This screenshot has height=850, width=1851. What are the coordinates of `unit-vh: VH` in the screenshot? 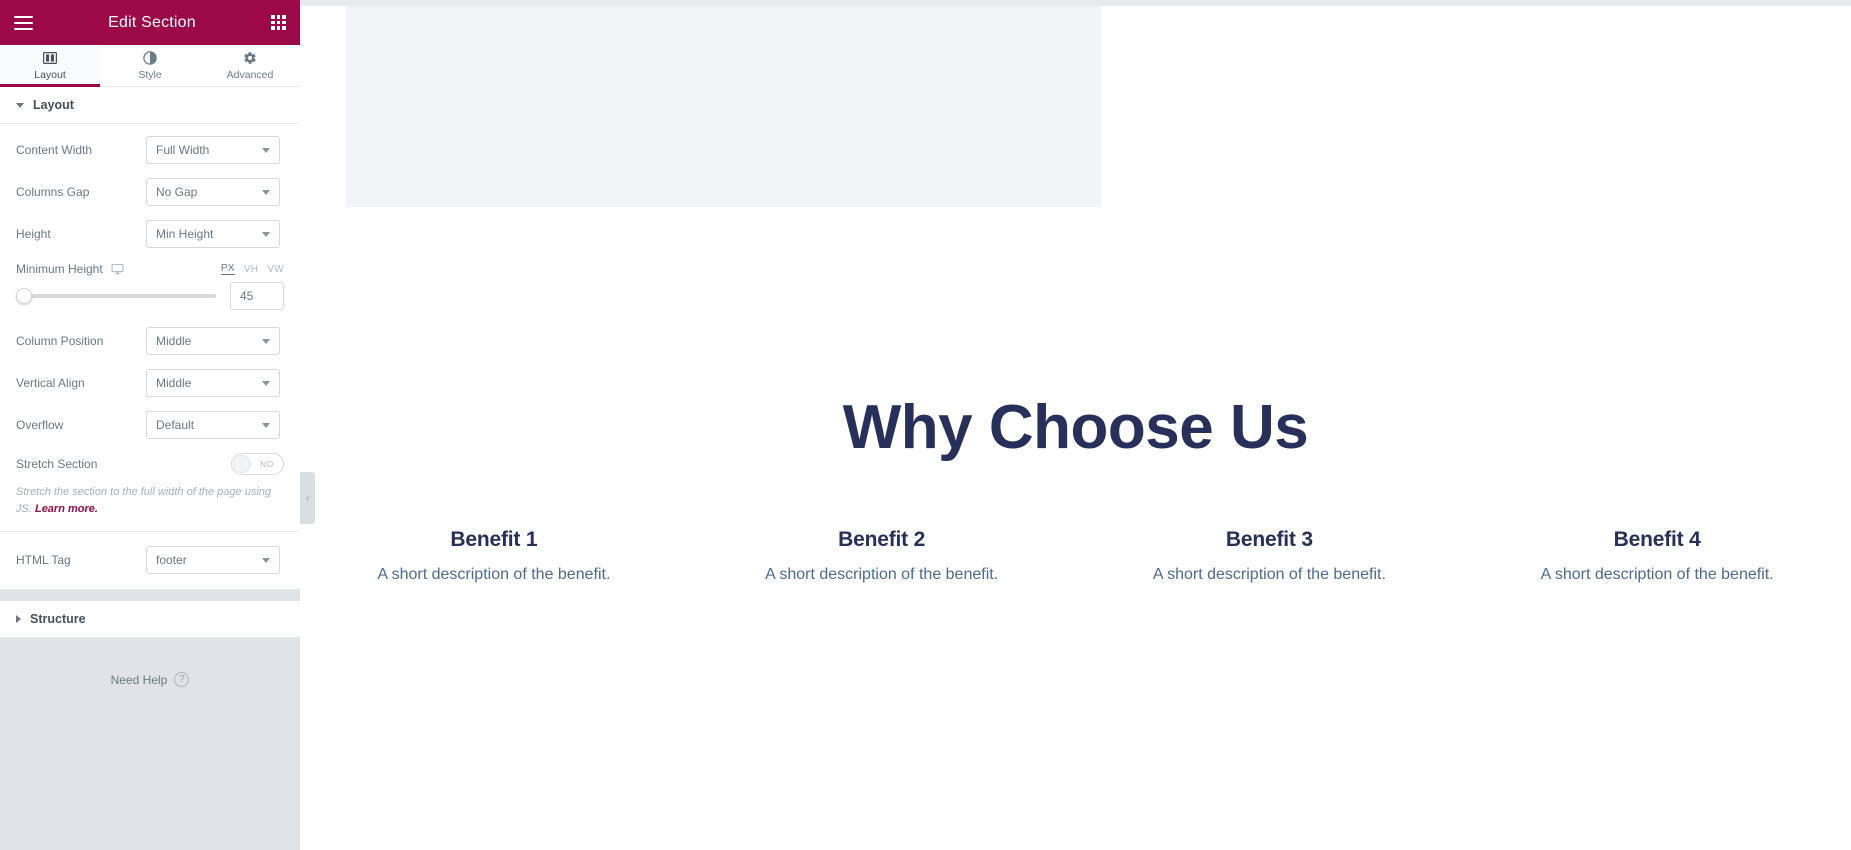 It's located at (251, 269).